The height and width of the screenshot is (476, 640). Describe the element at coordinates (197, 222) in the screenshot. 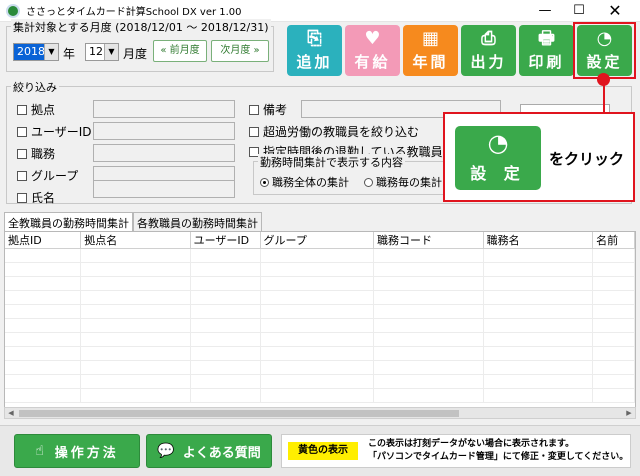

I see `tab-each-staff: 各教職員の勤務時間集計` at that location.